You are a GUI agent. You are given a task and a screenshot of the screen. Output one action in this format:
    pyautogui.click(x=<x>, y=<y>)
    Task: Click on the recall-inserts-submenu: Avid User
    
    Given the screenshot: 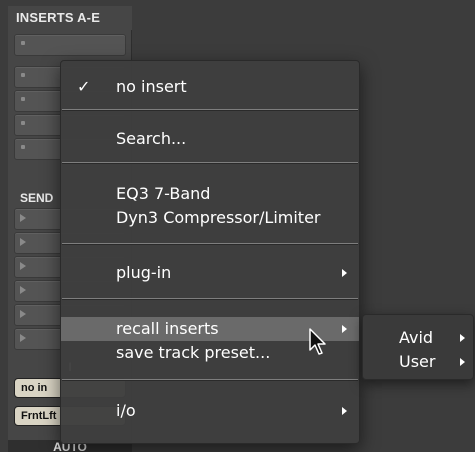 What is the action you would take?
    pyautogui.click(x=418, y=347)
    